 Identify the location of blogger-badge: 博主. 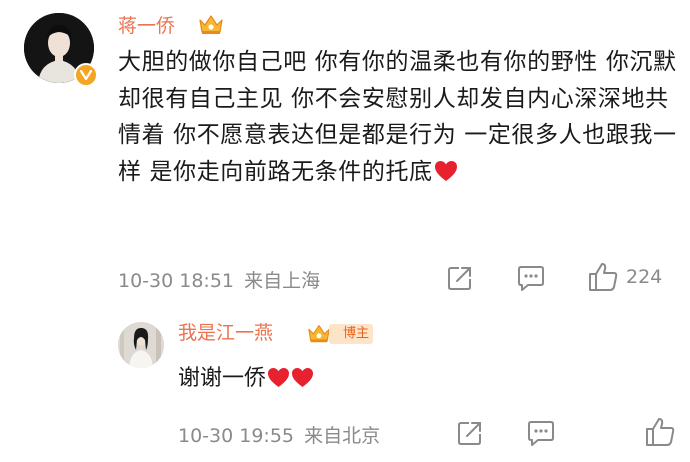
(351, 334).